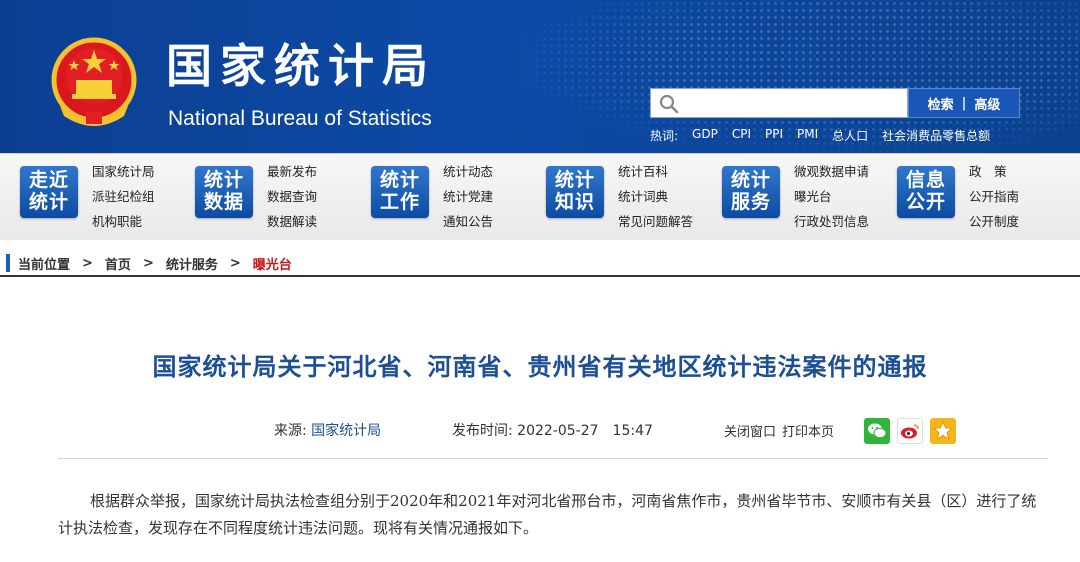 This screenshot has width=1080, height=562. What do you see at coordinates (553, 458) in the screenshot?
I see `divider` at bounding box center [553, 458].